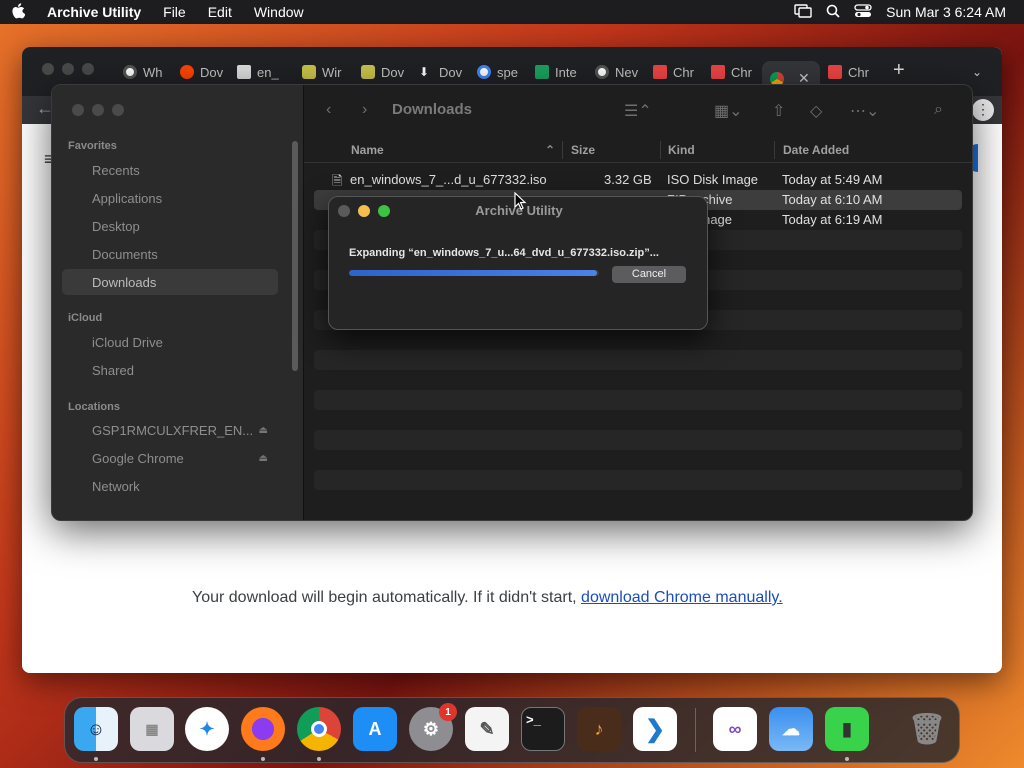 The height and width of the screenshot is (768, 1024). I want to click on cancel-button: Cancel, so click(649, 274).